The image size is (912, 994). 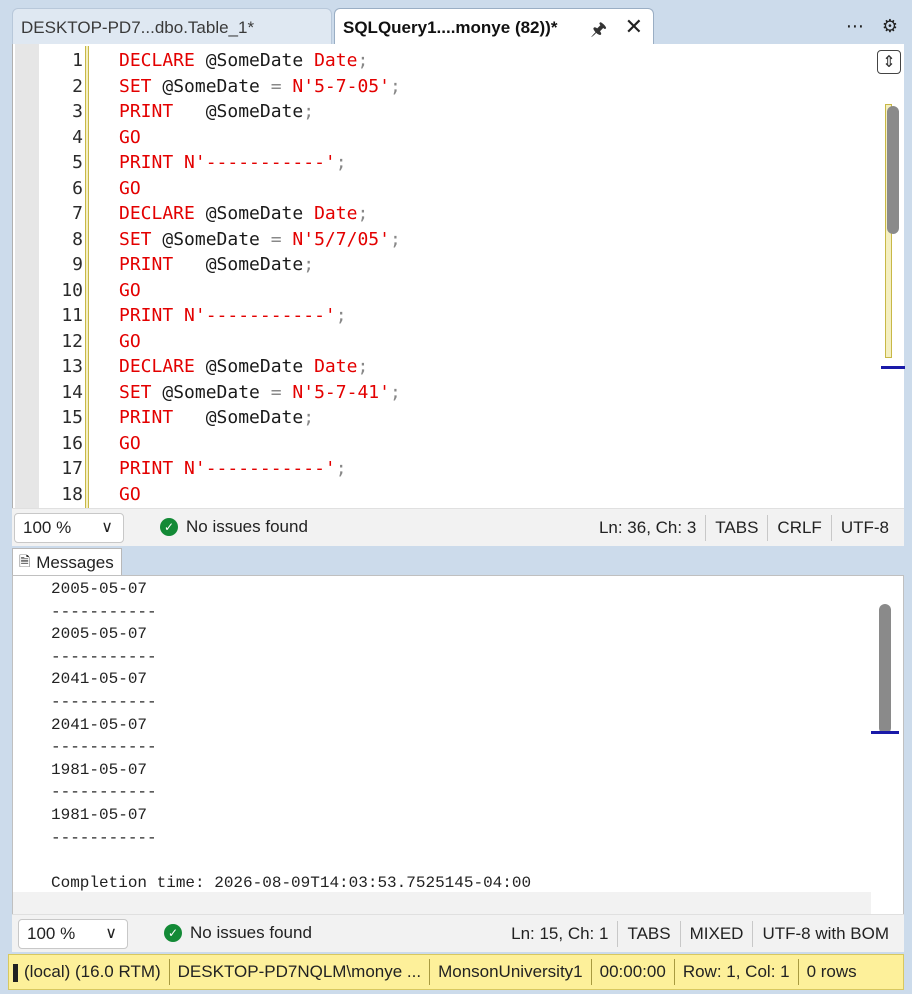 What do you see at coordinates (890, 26) in the screenshot?
I see `gear-icon: ⚙` at bounding box center [890, 26].